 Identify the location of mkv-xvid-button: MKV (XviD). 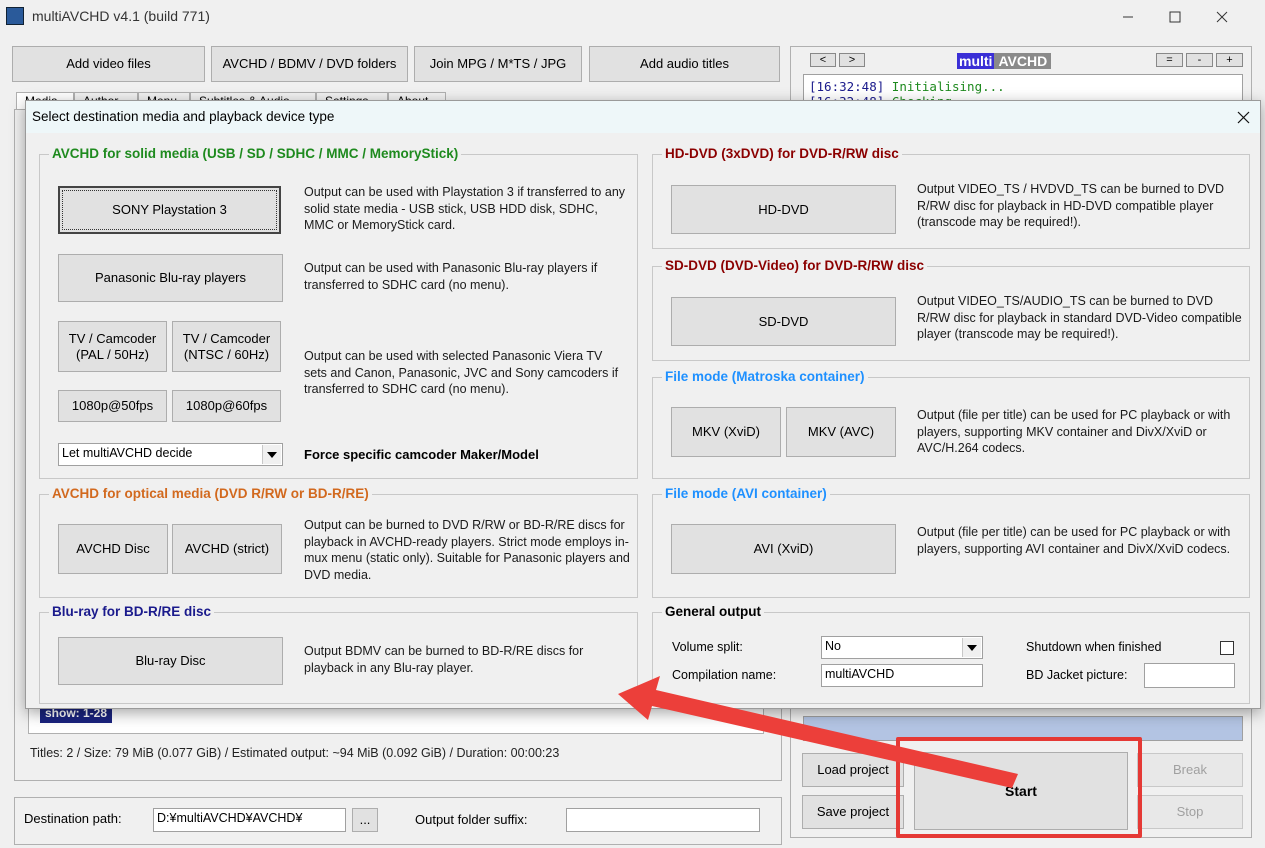
(726, 432).